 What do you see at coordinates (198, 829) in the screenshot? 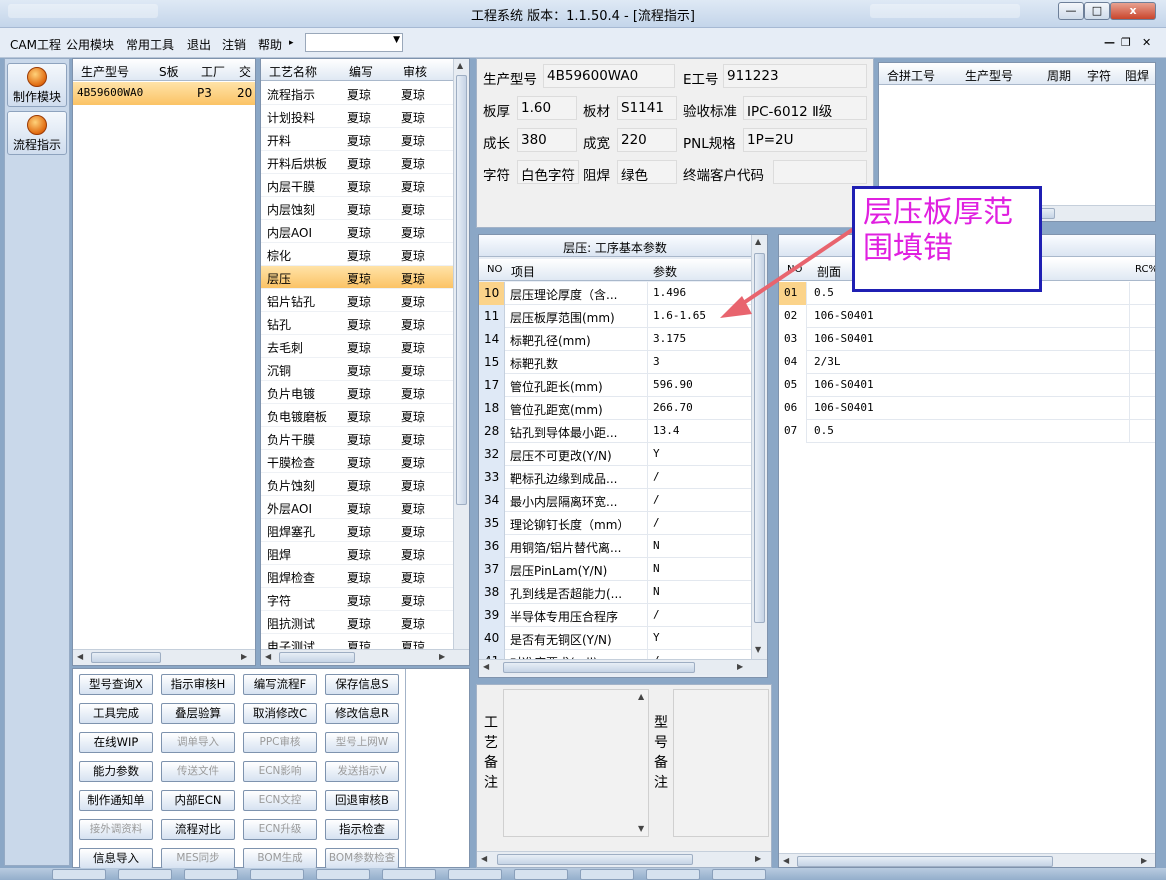
I see `action-button: 流程对比` at bounding box center [198, 829].